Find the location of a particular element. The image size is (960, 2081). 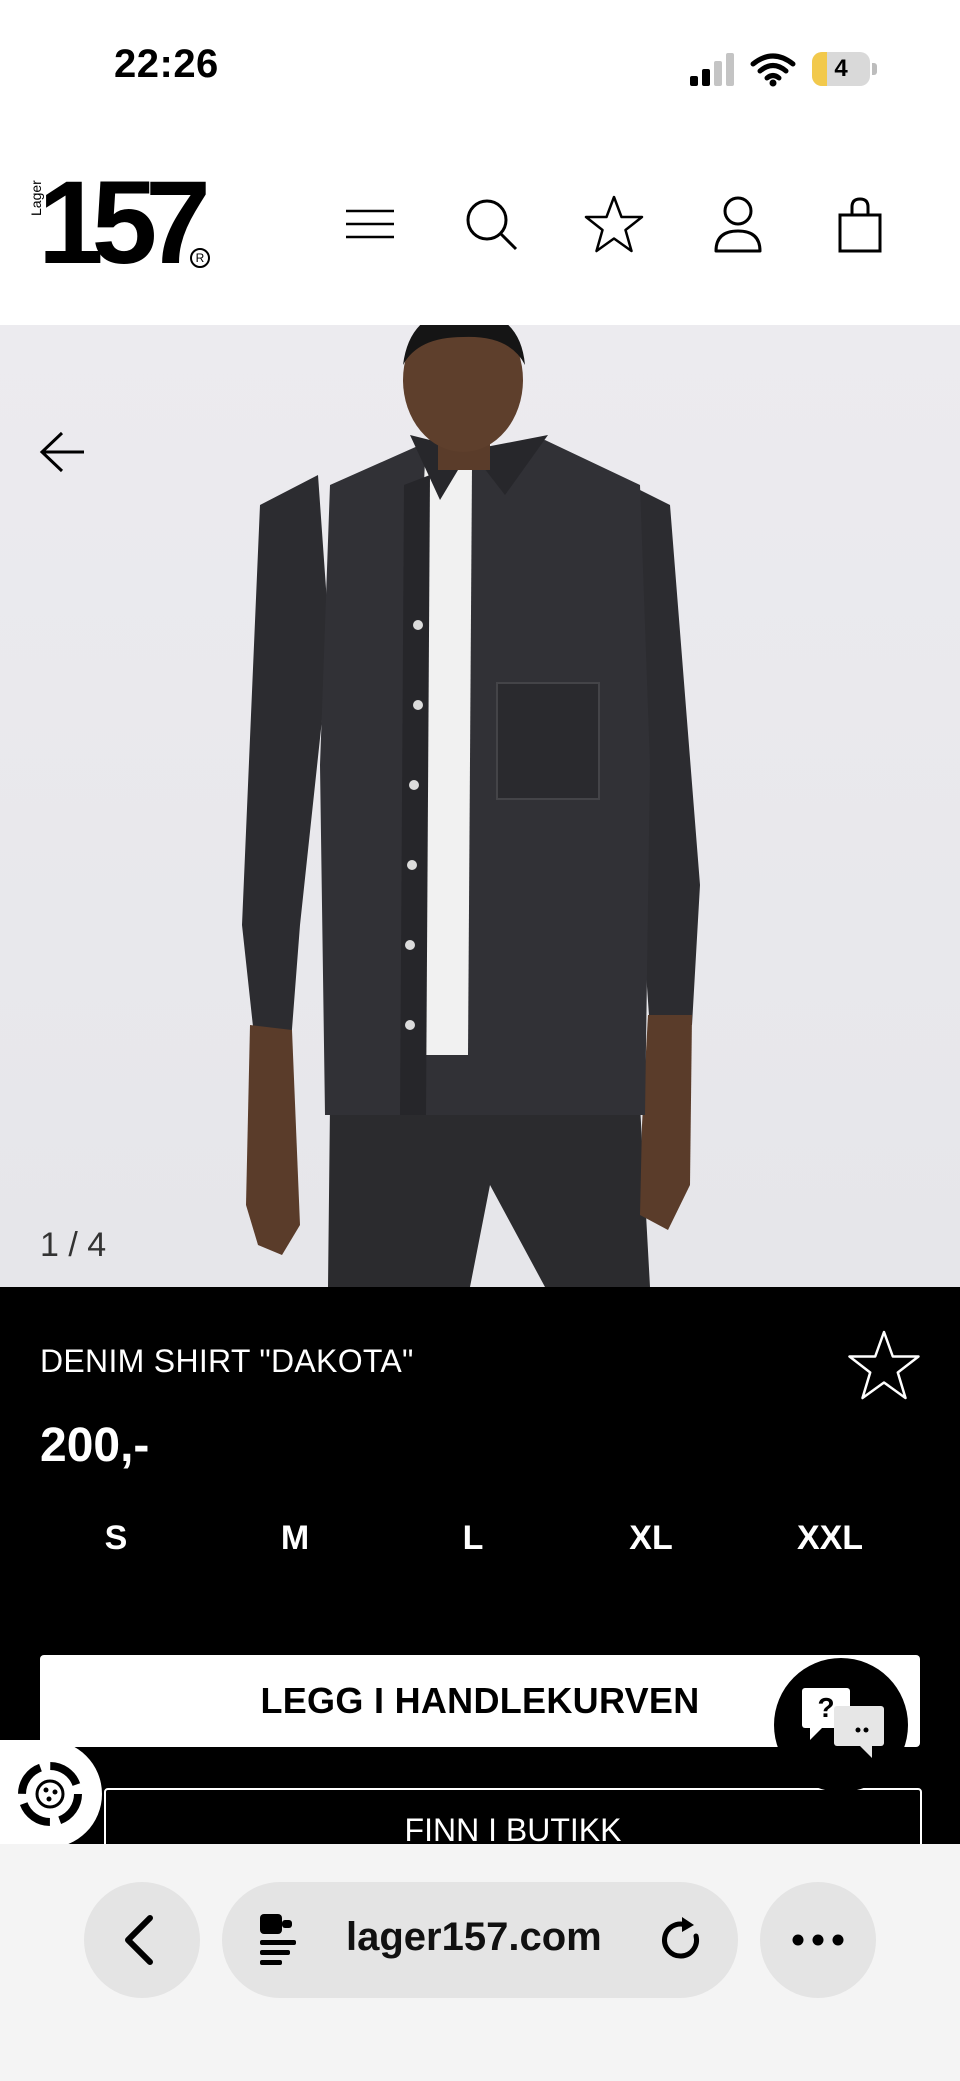

wifi-icon is located at coordinates (773, 70).